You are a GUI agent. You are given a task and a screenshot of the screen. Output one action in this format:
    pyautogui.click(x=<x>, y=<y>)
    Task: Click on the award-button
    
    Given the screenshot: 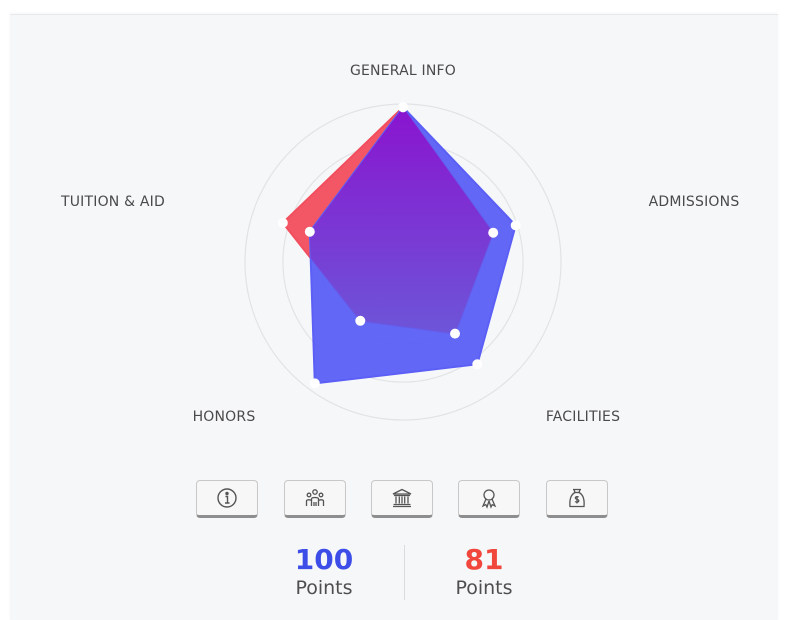 What is the action you would take?
    pyautogui.click(x=489, y=499)
    